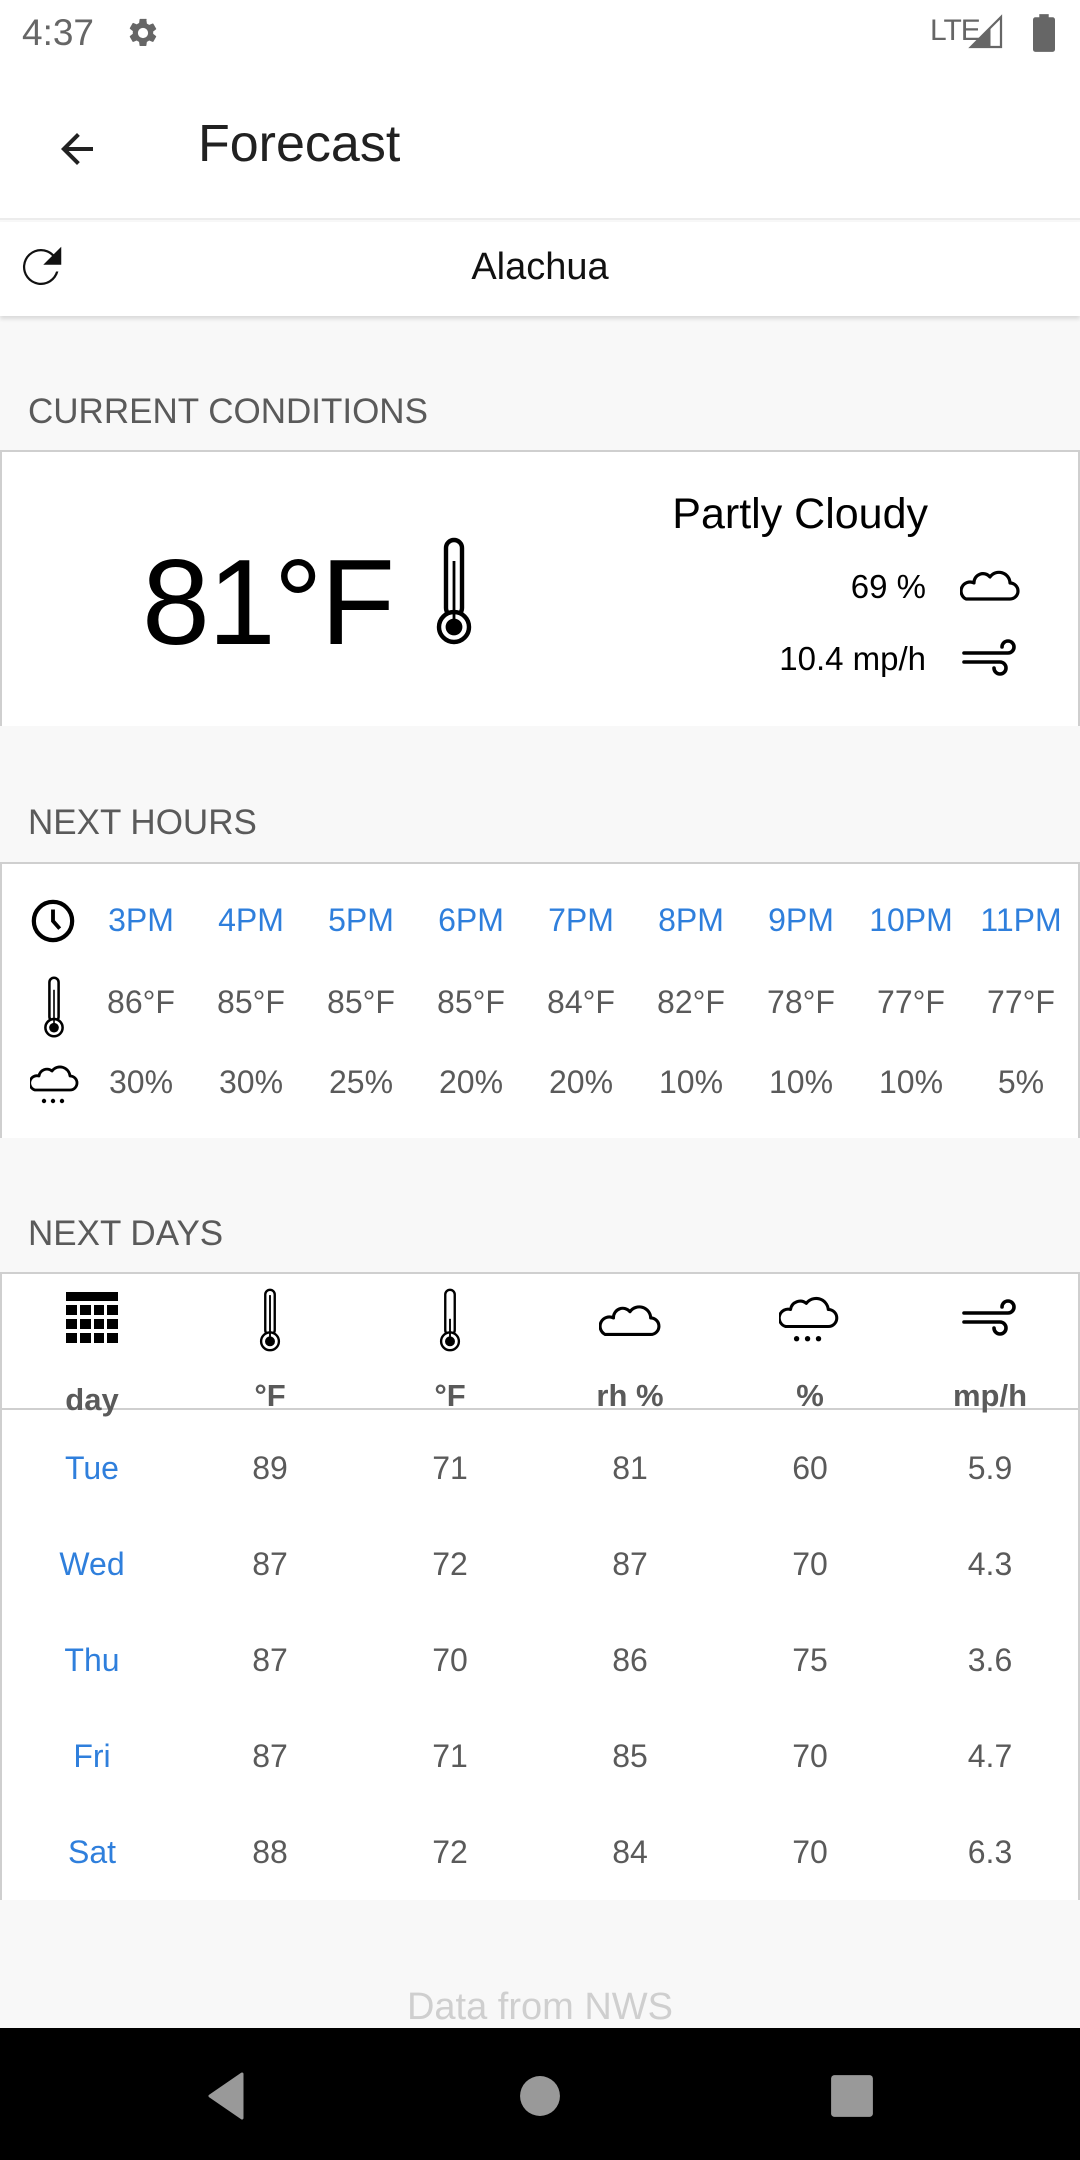  I want to click on hour-time: 10PM, so click(911, 920).